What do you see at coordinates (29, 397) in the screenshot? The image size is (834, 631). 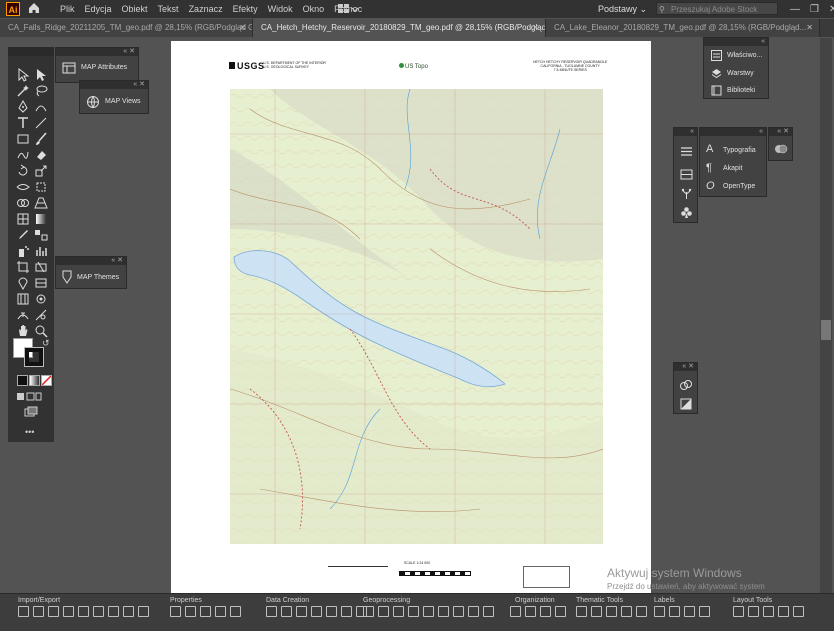 I see `draw-modes-icon` at bounding box center [29, 397].